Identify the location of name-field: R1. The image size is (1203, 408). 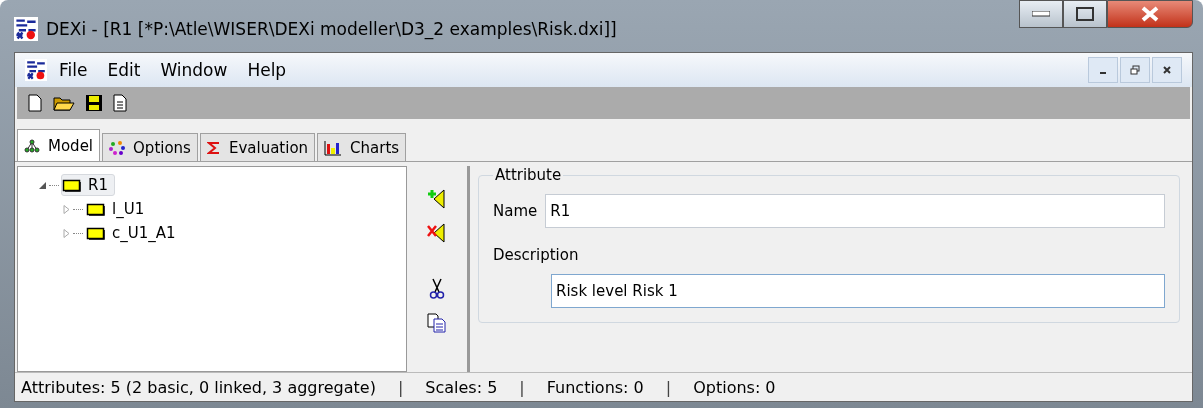
(855, 211).